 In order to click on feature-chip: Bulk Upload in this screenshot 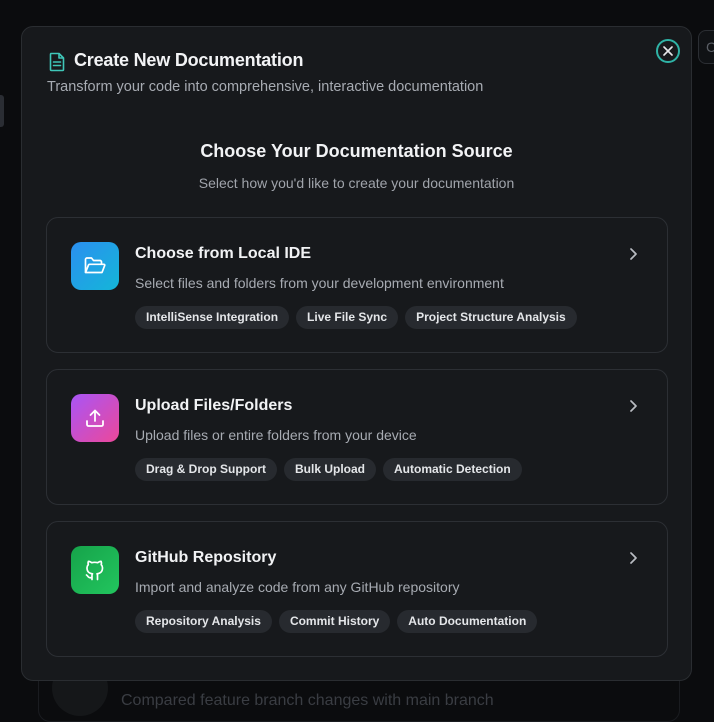, I will do `click(330, 469)`.